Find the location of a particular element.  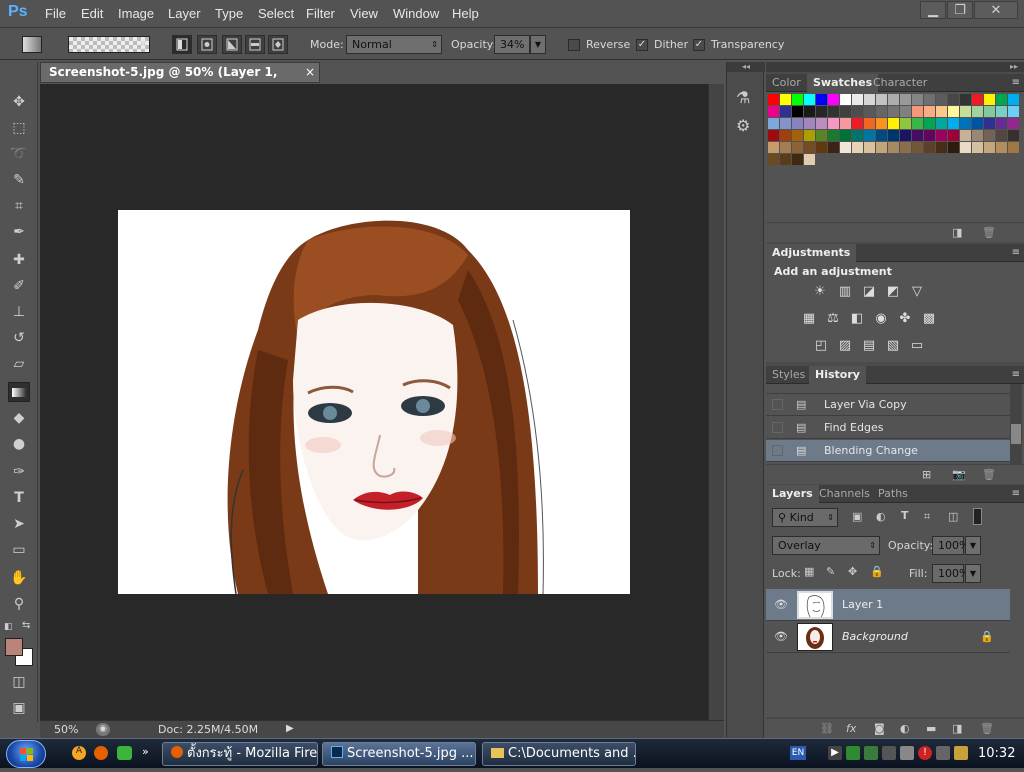

posterize-icon: ▨ is located at coordinates (845, 346).